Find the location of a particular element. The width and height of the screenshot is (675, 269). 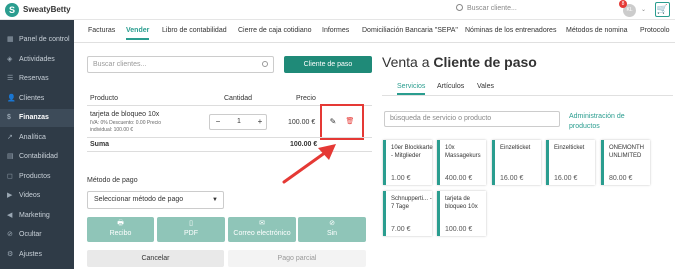

hide-icon: ⊘ is located at coordinates (10, 234).